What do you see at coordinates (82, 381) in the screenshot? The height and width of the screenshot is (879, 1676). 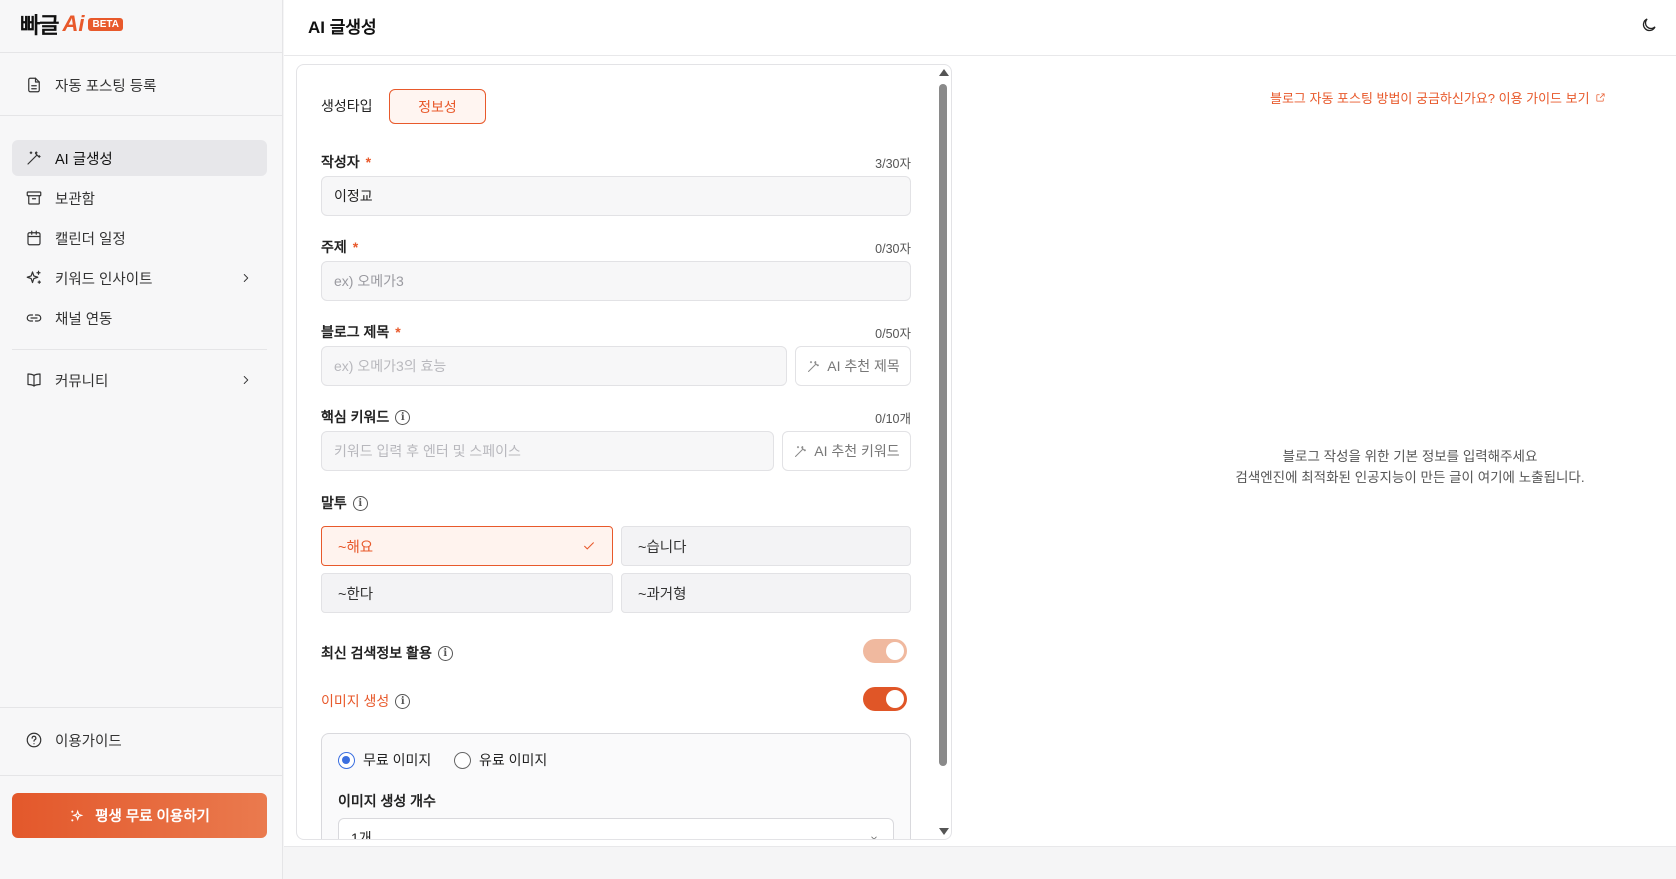 I see `sidebar-item-label: 커뮤니티` at bounding box center [82, 381].